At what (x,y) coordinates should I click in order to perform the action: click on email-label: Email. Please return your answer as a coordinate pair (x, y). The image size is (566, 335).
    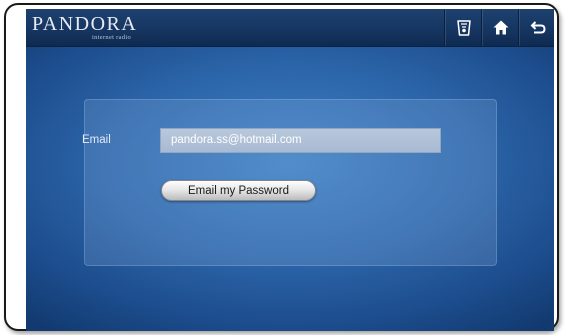
    Looking at the image, I should click on (96, 140).